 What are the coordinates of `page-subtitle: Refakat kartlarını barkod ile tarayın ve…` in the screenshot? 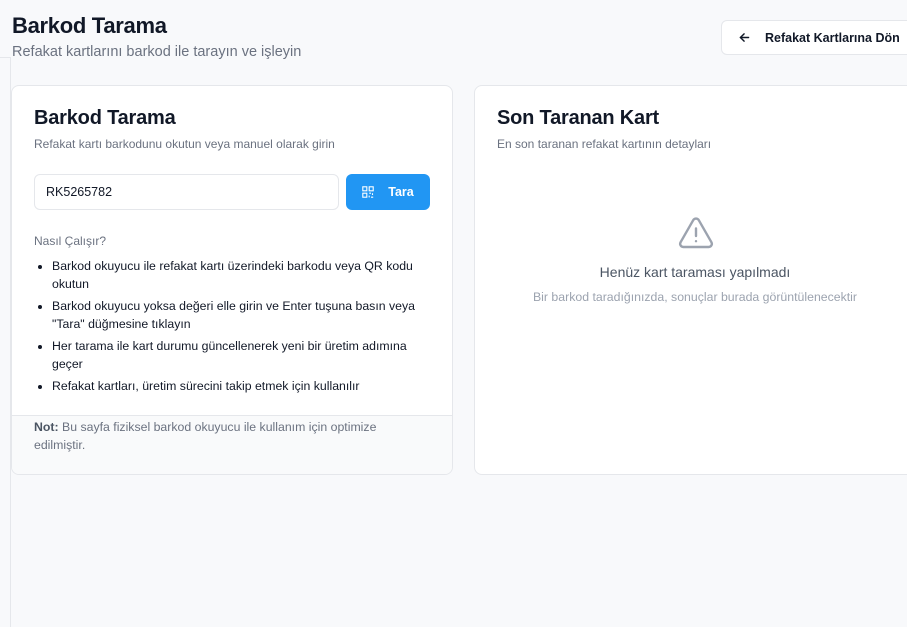 It's located at (157, 52).